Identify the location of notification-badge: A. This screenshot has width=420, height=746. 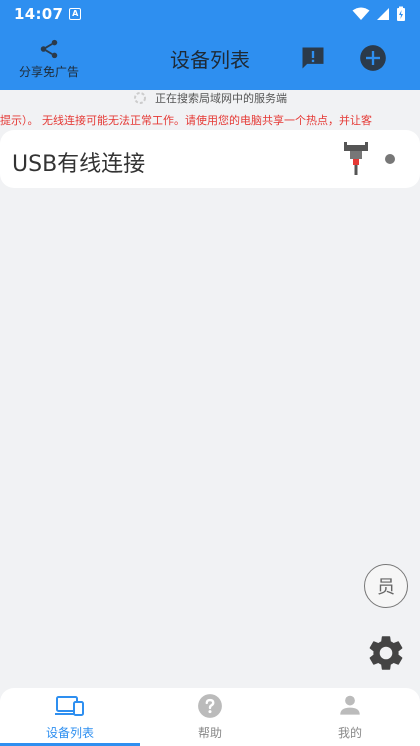
(75, 14).